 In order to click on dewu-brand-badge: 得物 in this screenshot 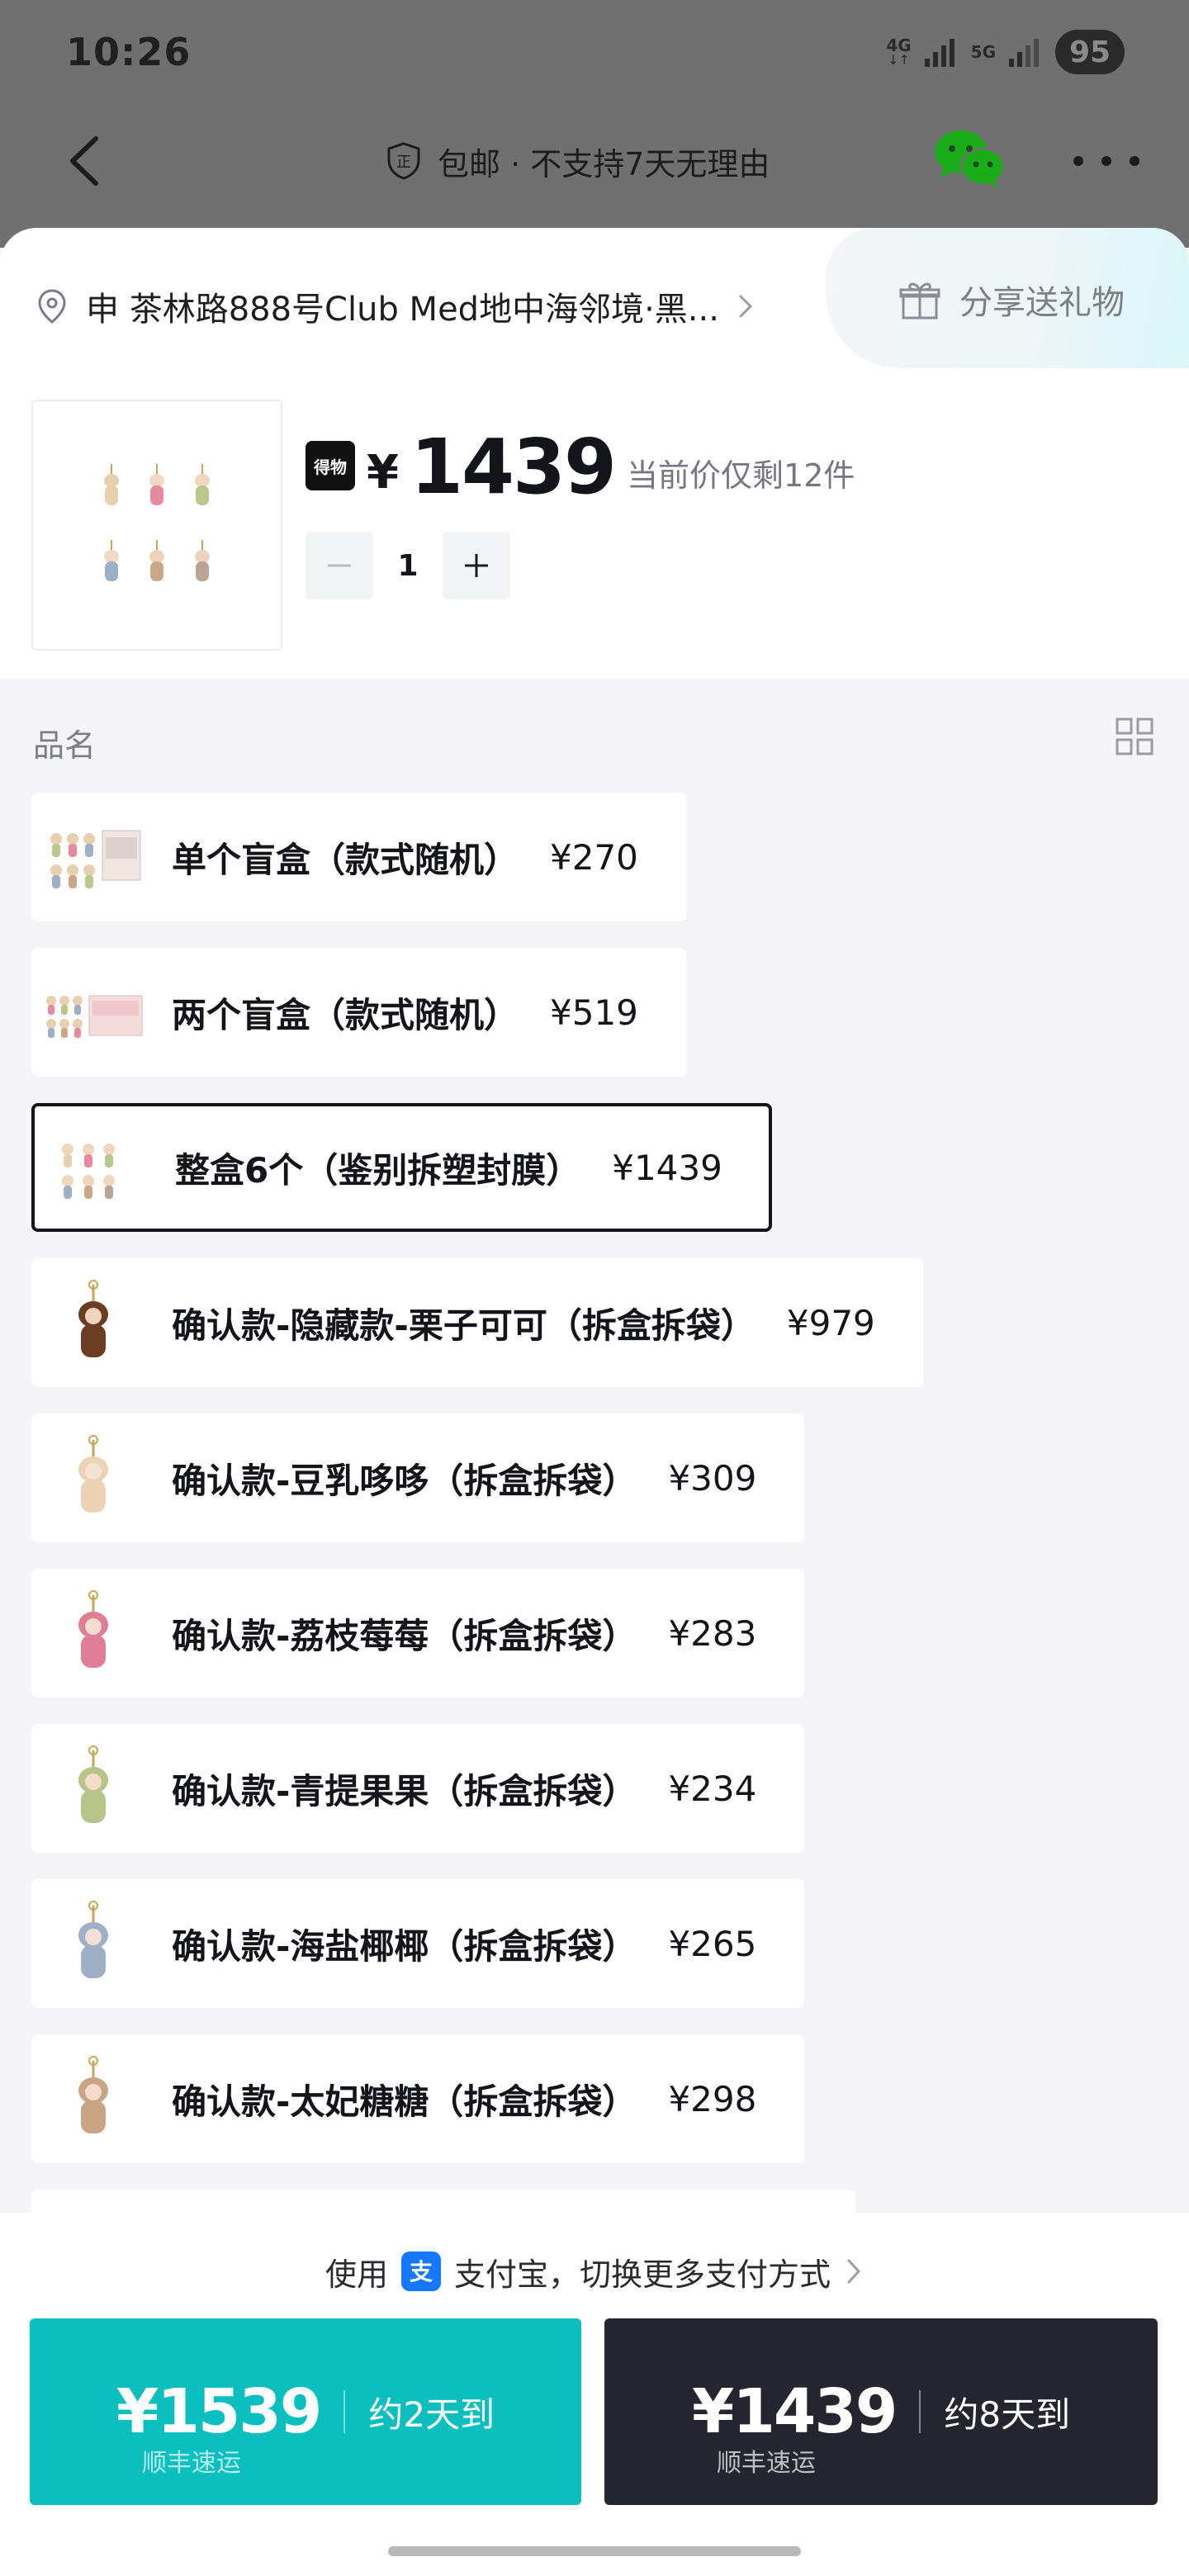, I will do `click(330, 465)`.